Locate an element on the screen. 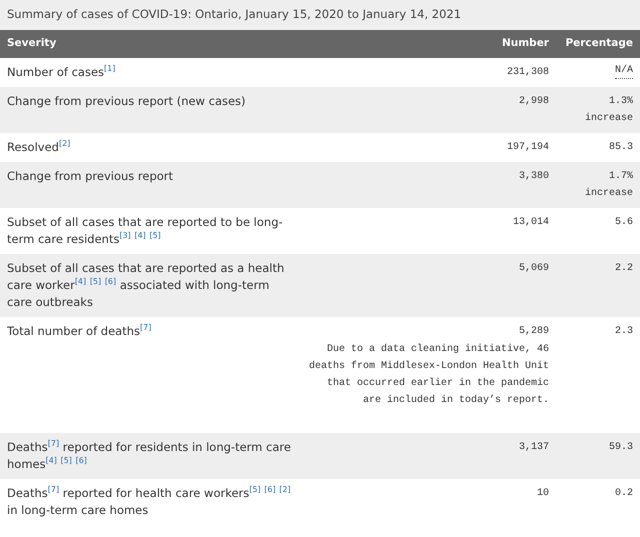 This screenshot has width=640, height=537. percentage-value: 1.3% is located at coordinates (620, 102).